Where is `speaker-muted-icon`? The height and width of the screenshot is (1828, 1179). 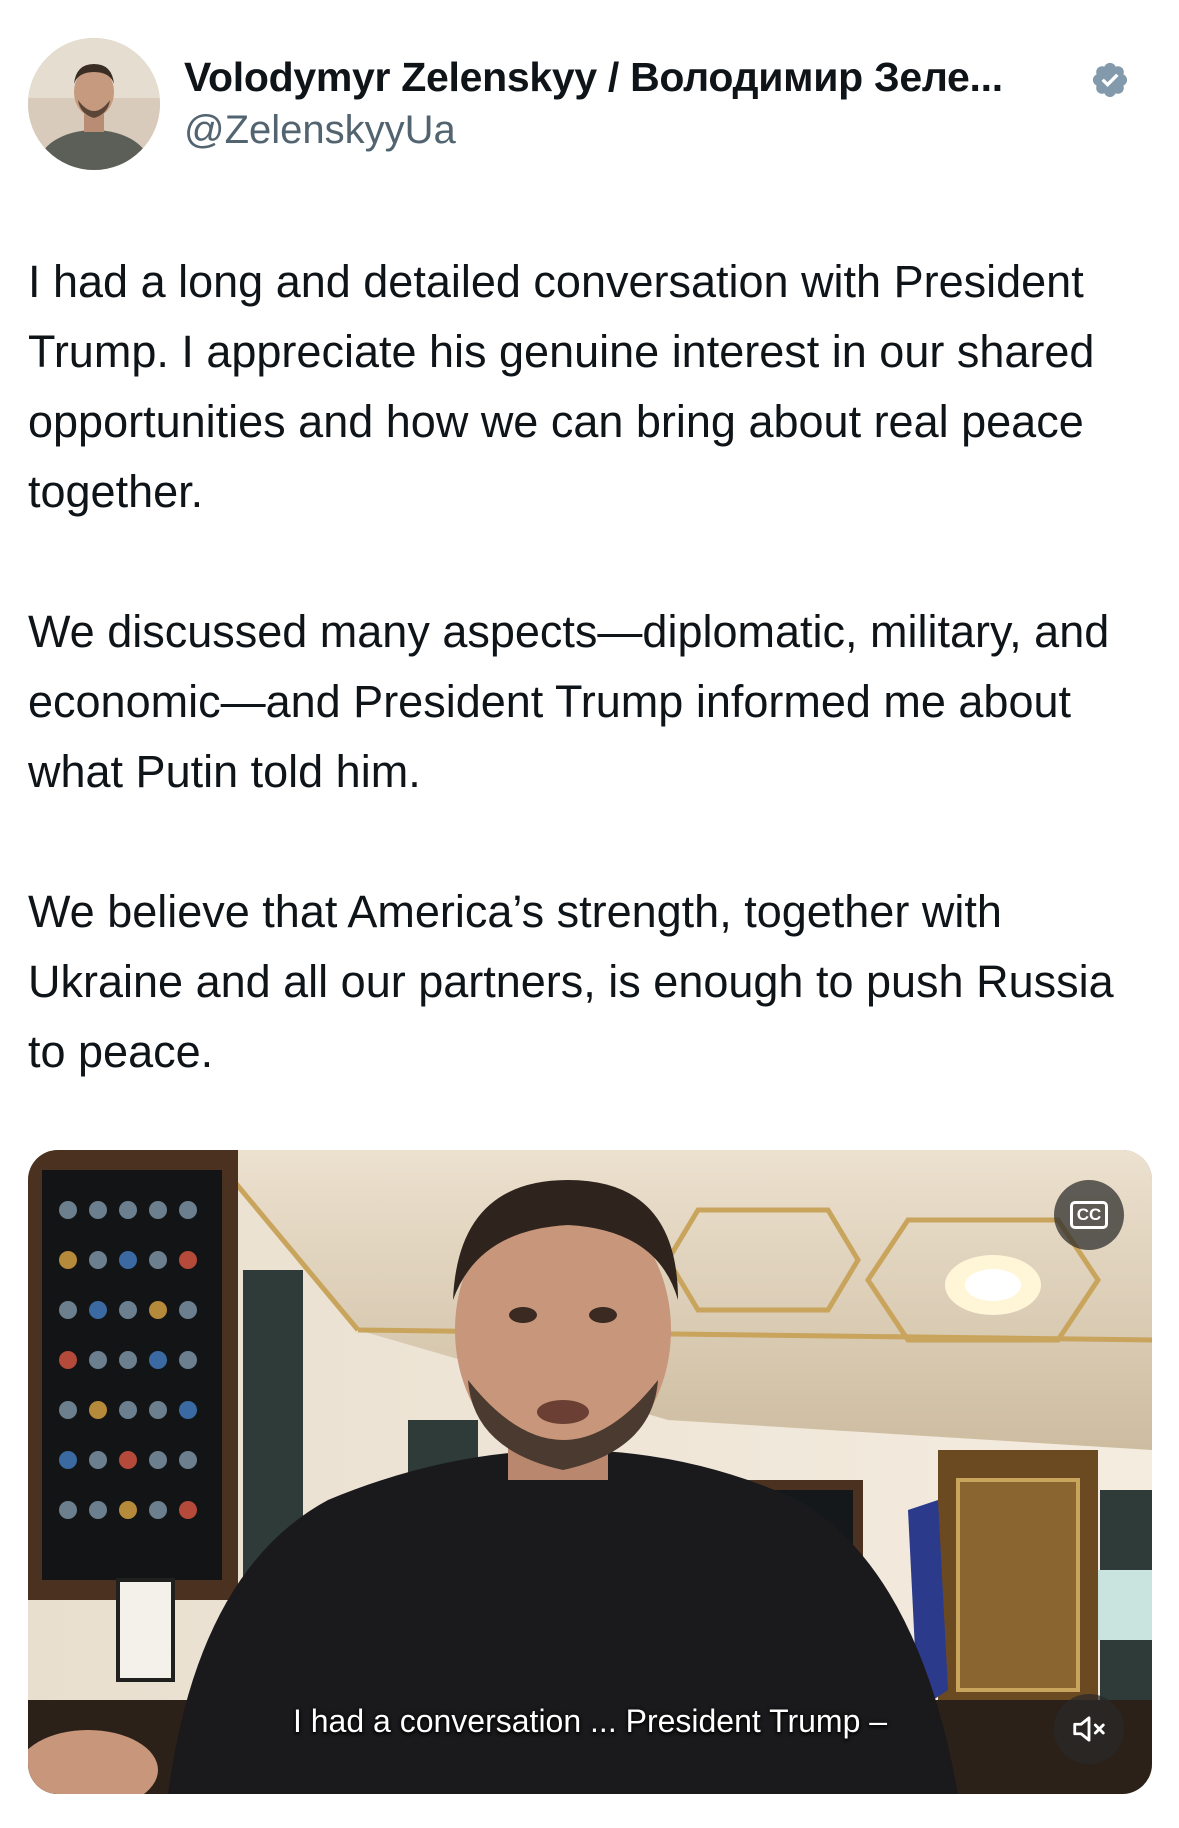 speaker-muted-icon is located at coordinates (1089, 1729).